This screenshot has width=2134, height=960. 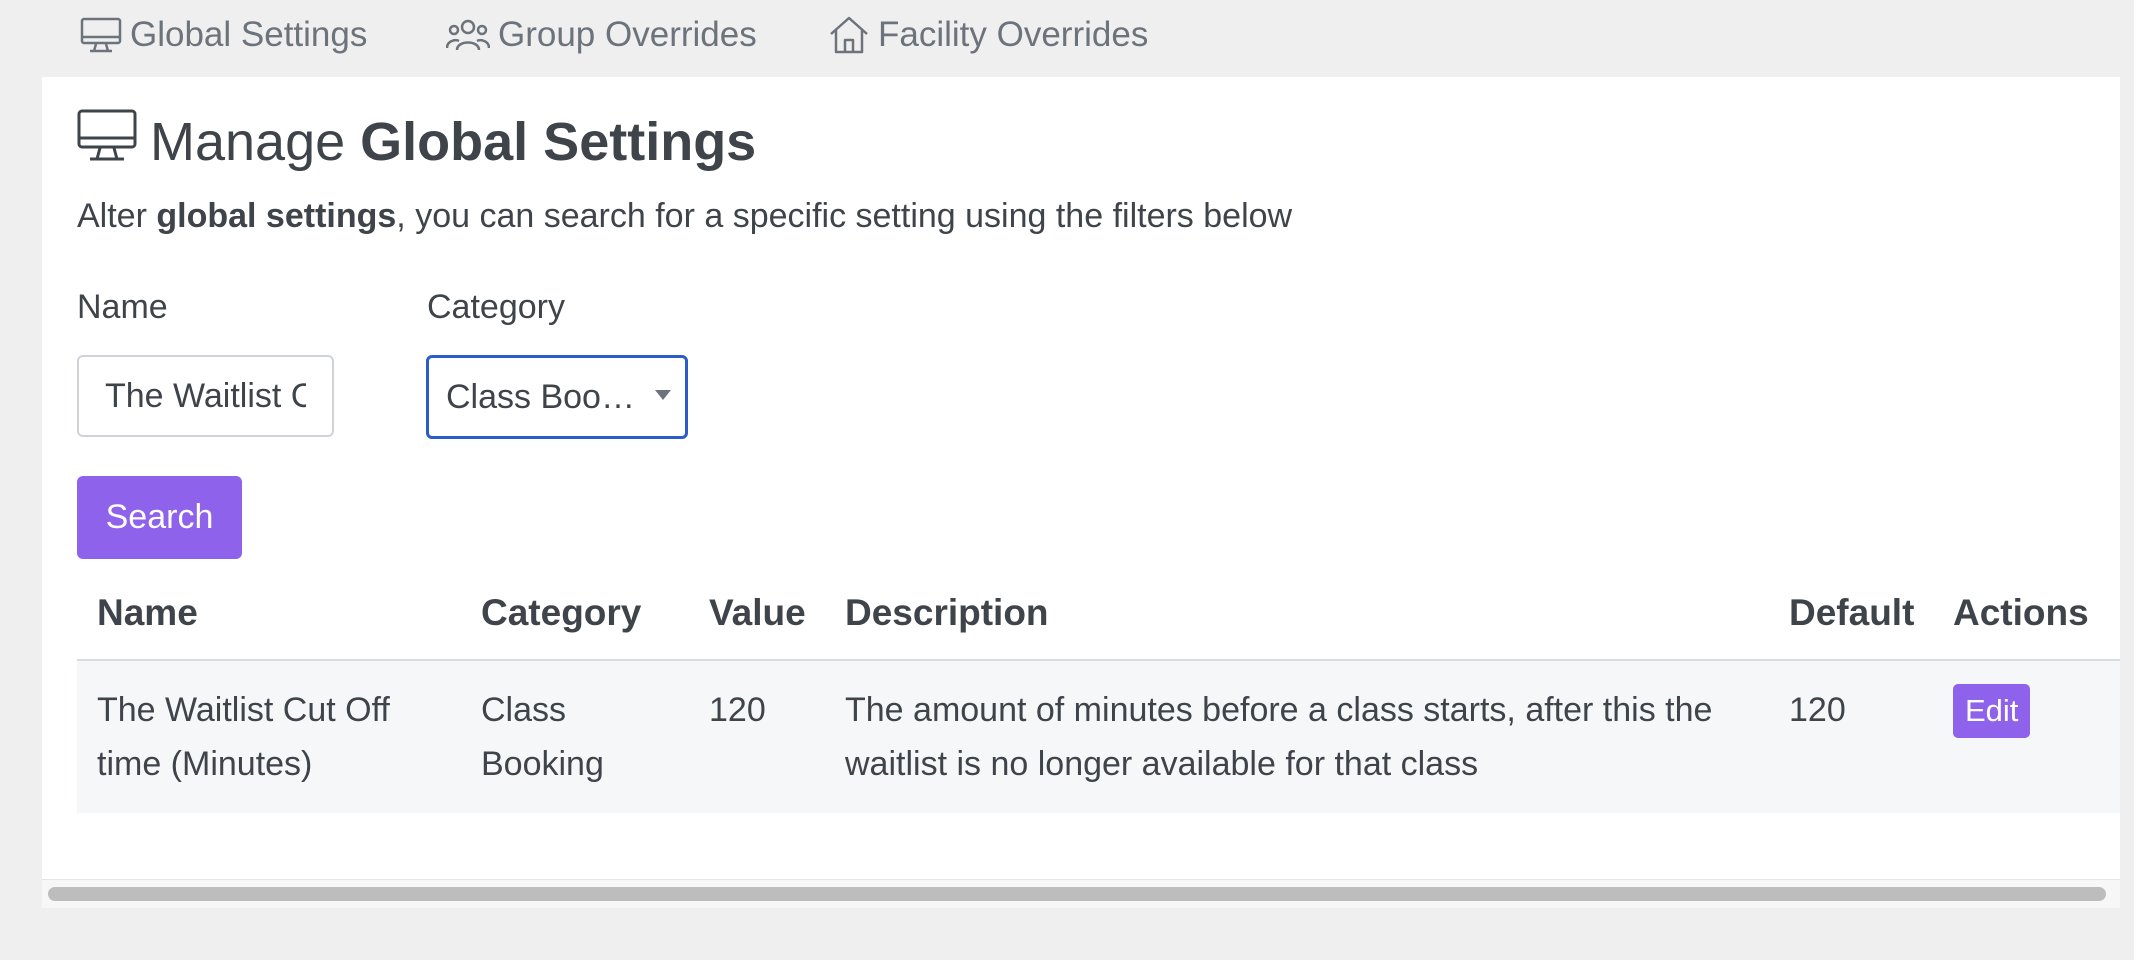 What do you see at coordinates (205, 396) in the screenshot?
I see `name-filter-input` at bounding box center [205, 396].